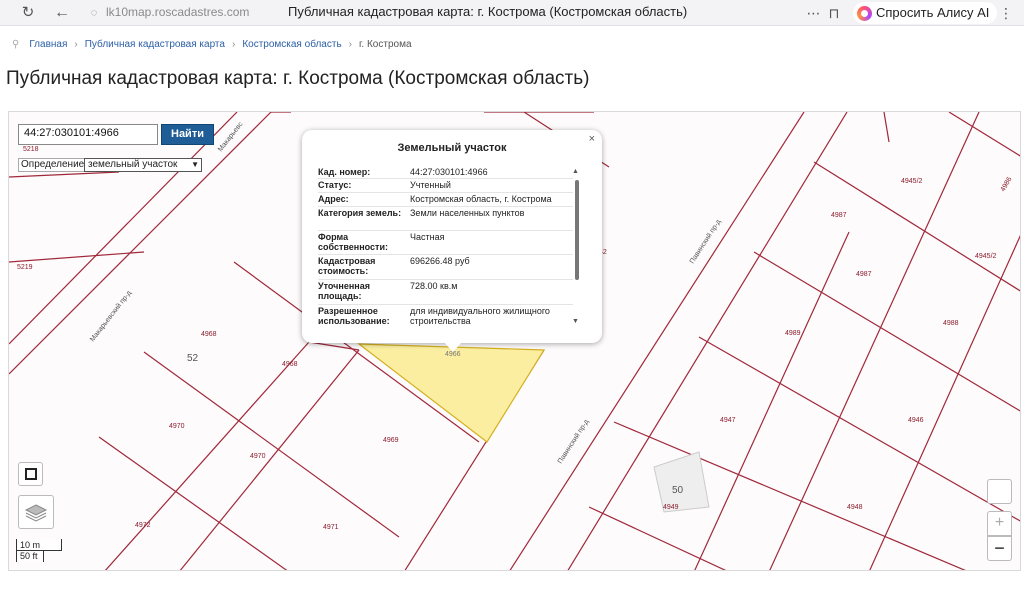 The image size is (1024, 610). I want to click on info-row: Статус: Учтенный, so click(445, 186).